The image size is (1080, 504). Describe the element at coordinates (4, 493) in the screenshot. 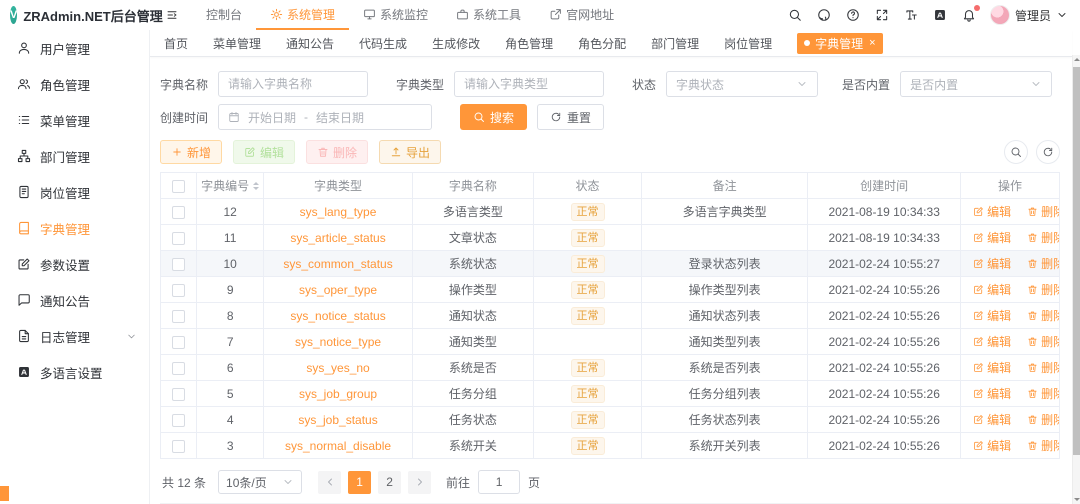

I see `theme-settings-handle` at that location.